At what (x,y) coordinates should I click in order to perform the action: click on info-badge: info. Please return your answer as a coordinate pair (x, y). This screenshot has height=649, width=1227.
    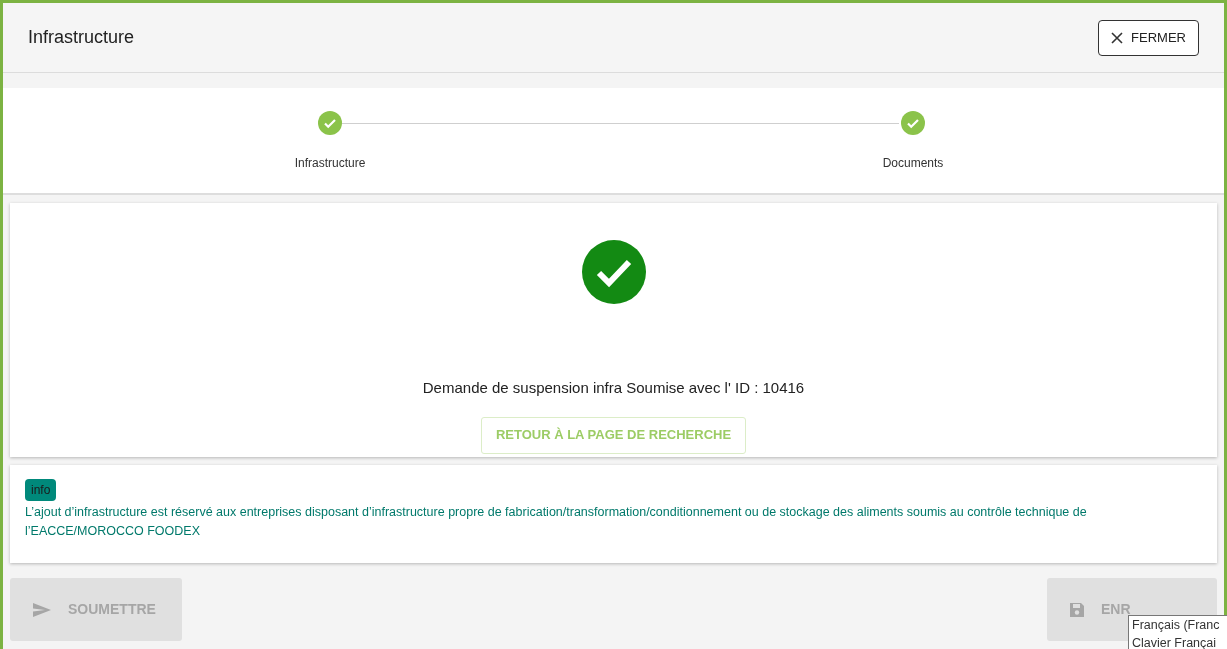
    Looking at the image, I should click on (41, 490).